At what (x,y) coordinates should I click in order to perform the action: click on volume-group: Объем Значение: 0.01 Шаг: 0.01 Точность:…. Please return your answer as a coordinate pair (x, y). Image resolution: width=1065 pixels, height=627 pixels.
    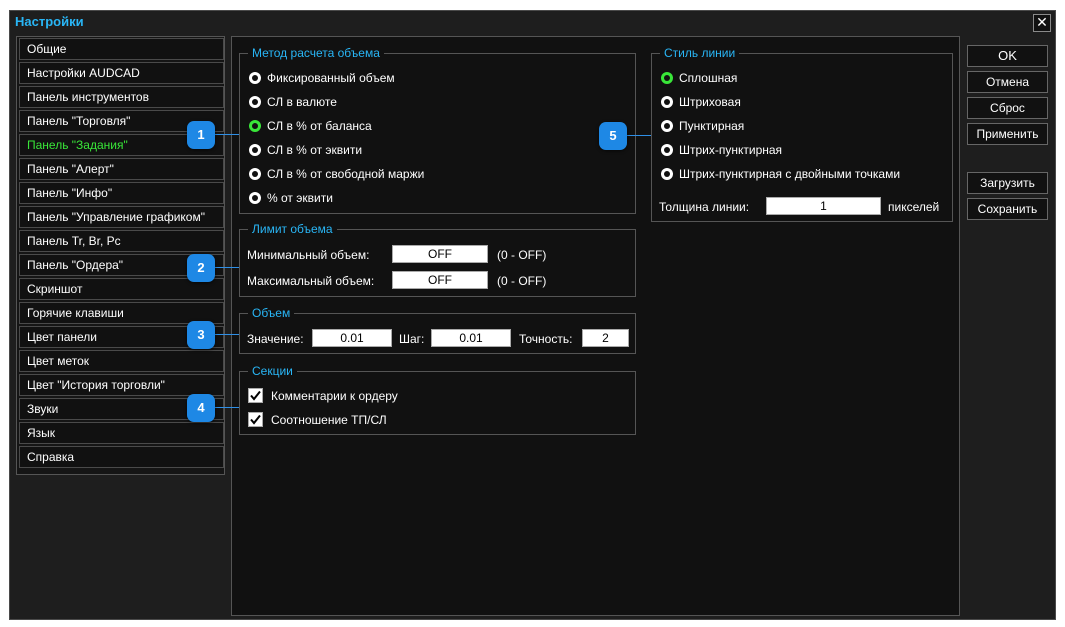
    Looking at the image, I should click on (437, 330).